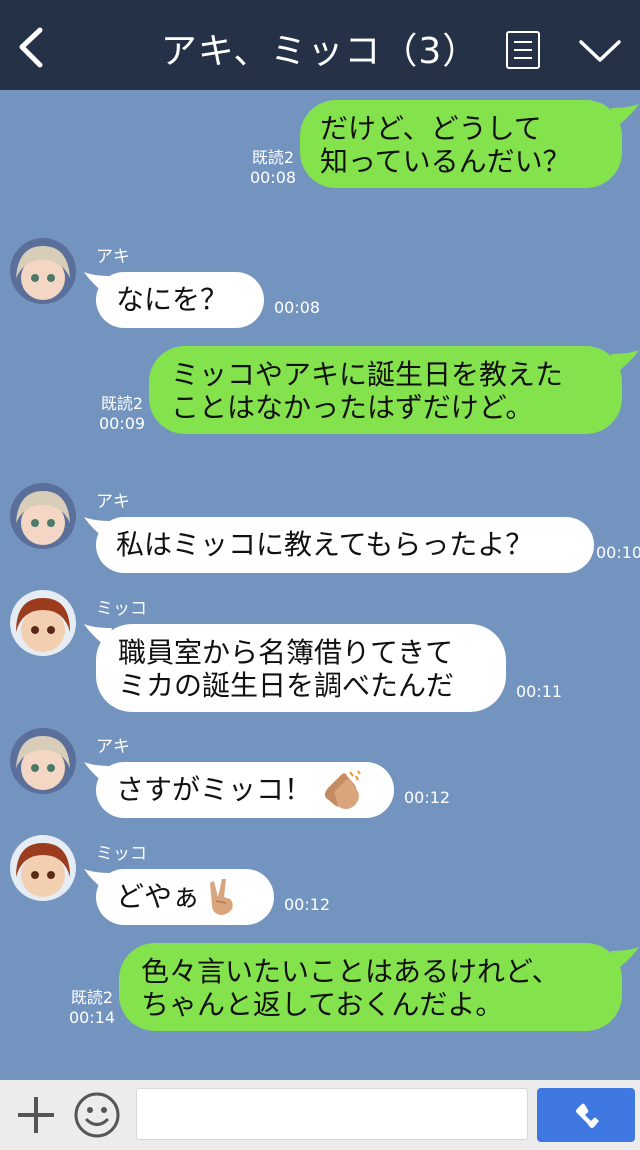 This screenshot has height=1150, width=640. Describe the element at coordinates (618, 552) in the screenshot. I see `message-time: 00:10` at that location.